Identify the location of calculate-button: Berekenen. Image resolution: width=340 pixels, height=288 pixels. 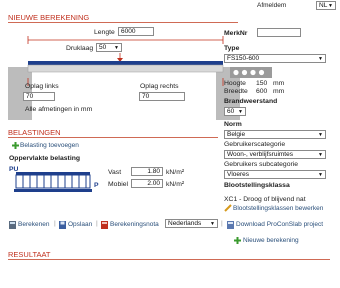
(33, 224).